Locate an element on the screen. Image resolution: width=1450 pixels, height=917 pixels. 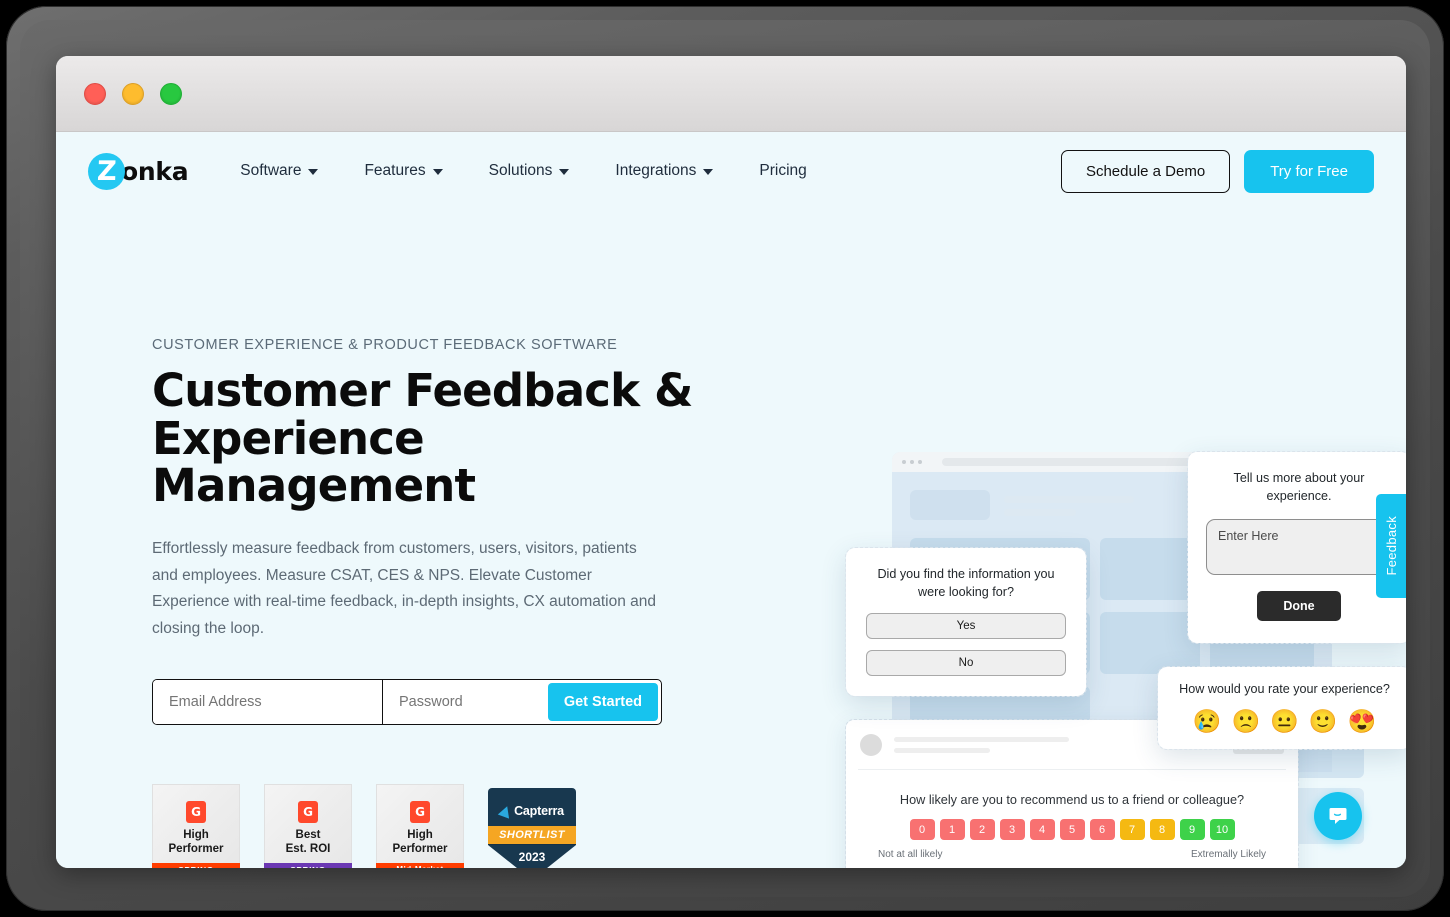
badge-g2-best-est-roi: G Best Est. ROI SPRING 2023 is located at coordinates (308, 826).